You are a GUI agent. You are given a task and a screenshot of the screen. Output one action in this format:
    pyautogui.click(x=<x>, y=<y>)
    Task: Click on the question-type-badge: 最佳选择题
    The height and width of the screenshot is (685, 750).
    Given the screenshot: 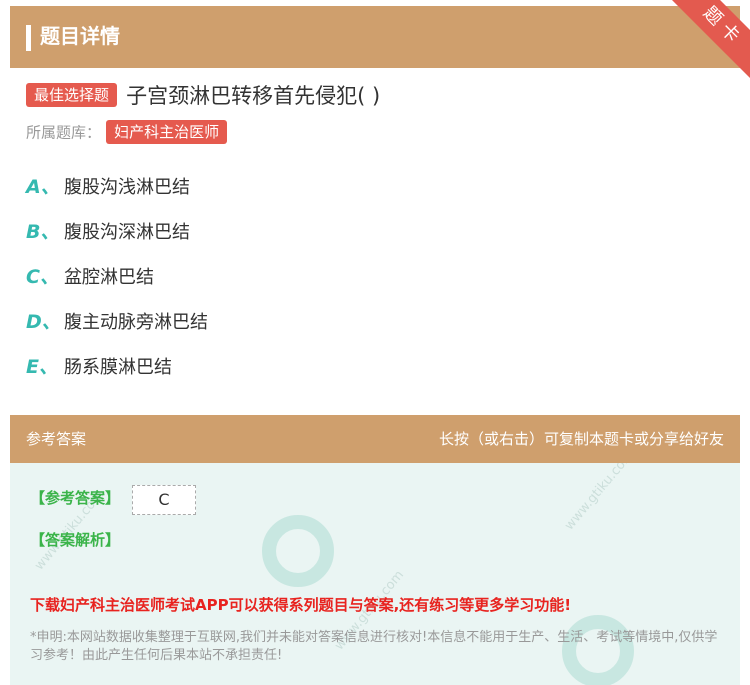 What is the action you would take?
    pyautogui.click(x=72, y=95)
    